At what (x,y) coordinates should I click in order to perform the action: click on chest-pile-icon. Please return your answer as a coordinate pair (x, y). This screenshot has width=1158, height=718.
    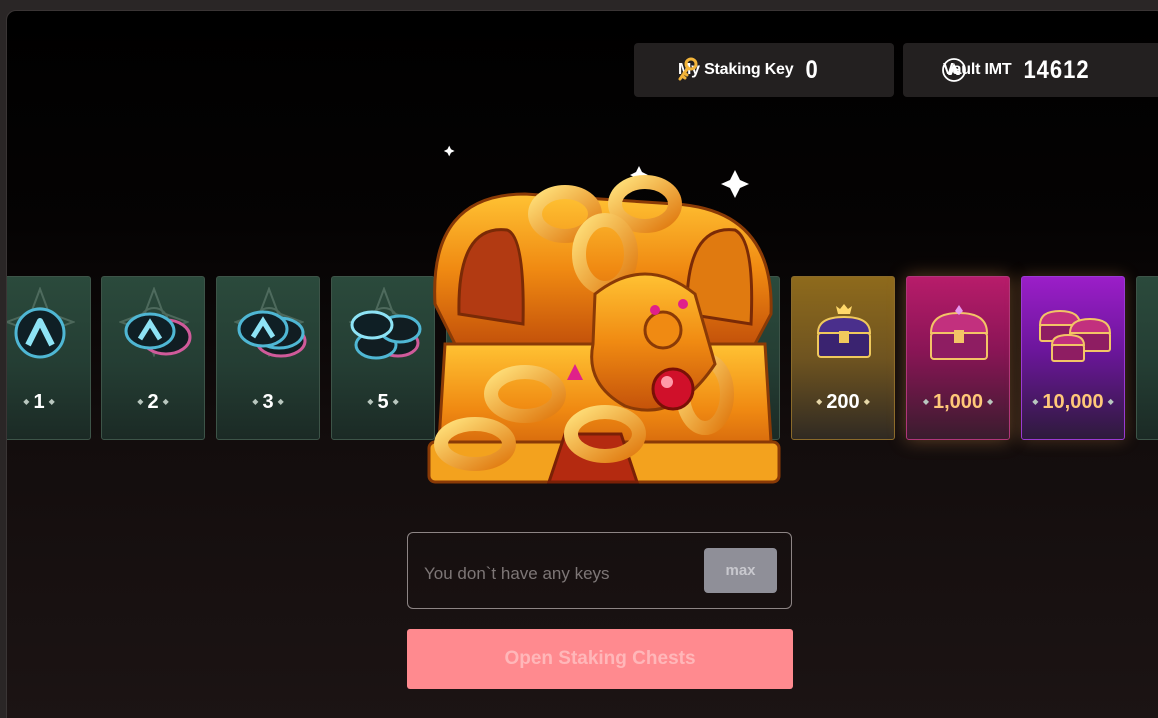
    Looking at the image, I should click on (1075, 335).